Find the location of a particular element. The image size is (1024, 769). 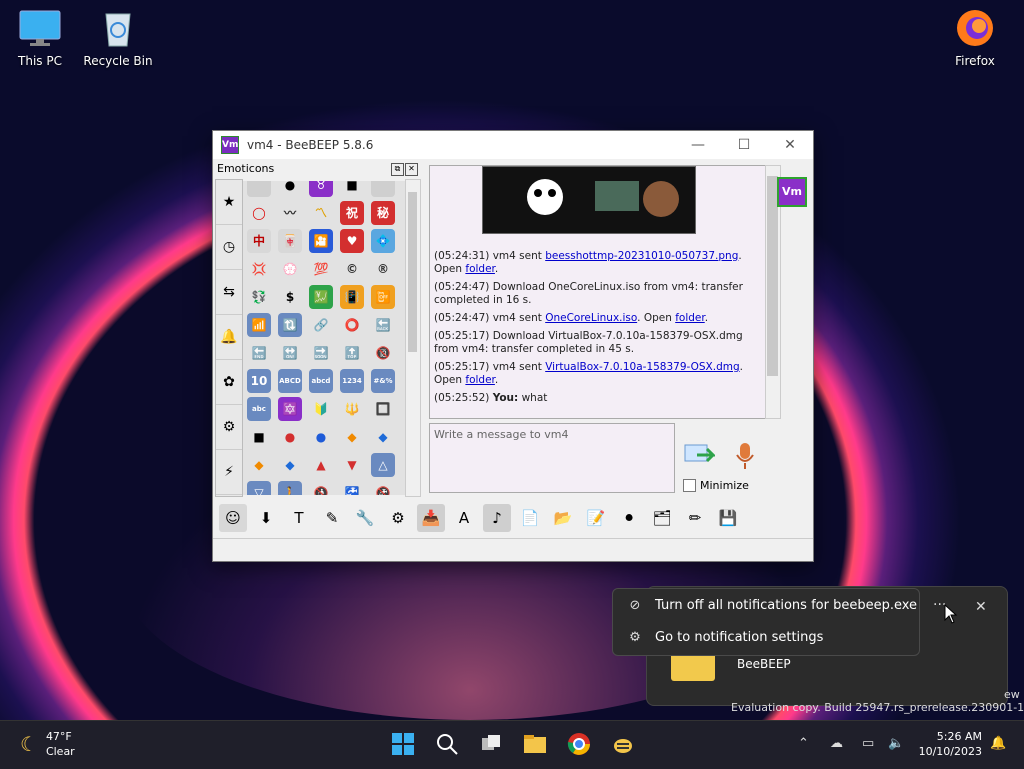

emoticon-cell: 📴 is located at coordinates (383, 297).